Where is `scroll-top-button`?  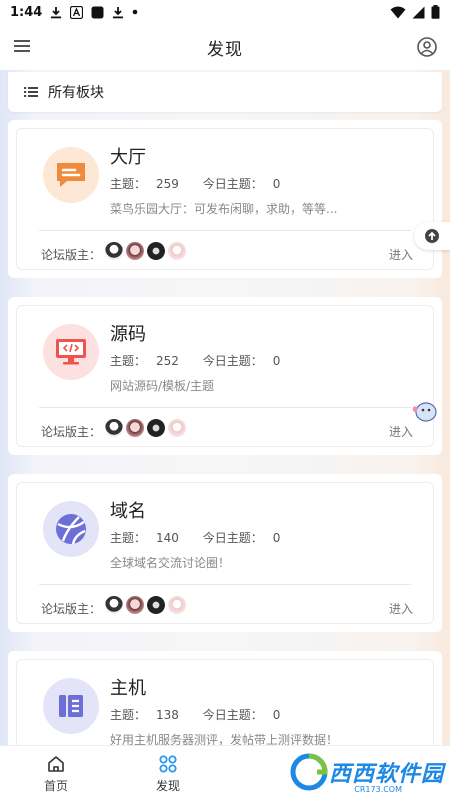
scroll-top-button is located at coordinates (432, 236).